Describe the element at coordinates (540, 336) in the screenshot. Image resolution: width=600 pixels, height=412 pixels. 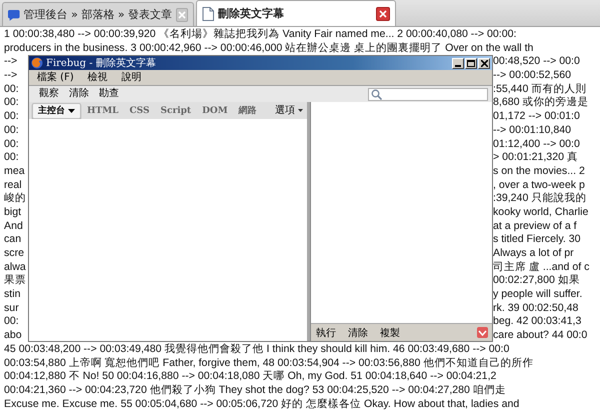
I see `subtitle-text: care about? 44 00:0` at that location.